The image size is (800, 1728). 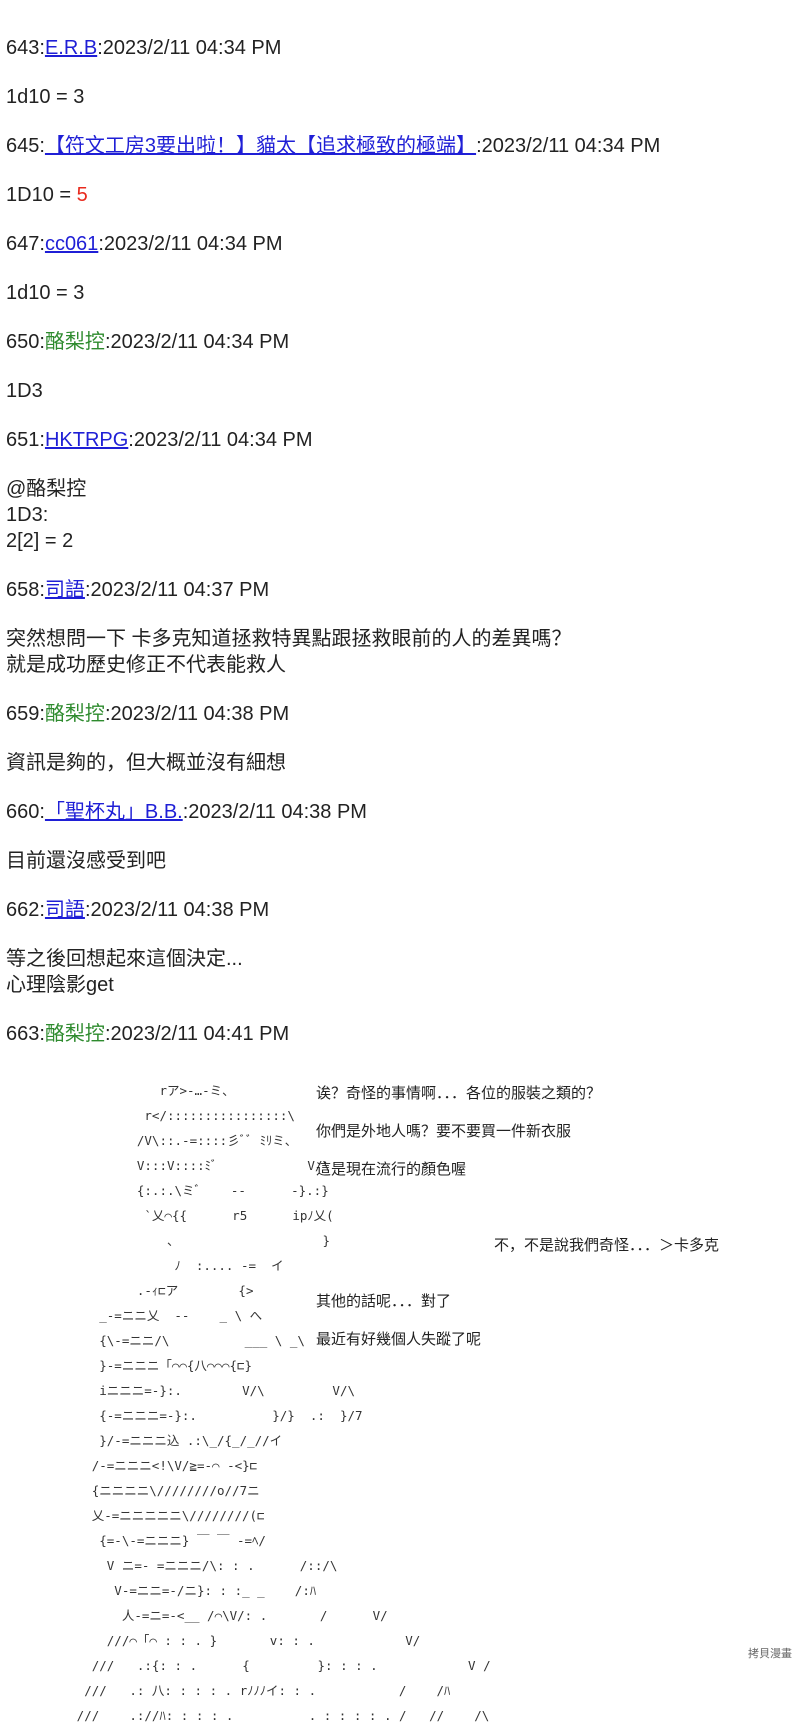 What do you see at coordinates (400, 269) in the screenshot?
I see `post-647: 647:cc061:2023/2/11 04:34 PM 1d10 = 3` at bounding box center [400, 269].